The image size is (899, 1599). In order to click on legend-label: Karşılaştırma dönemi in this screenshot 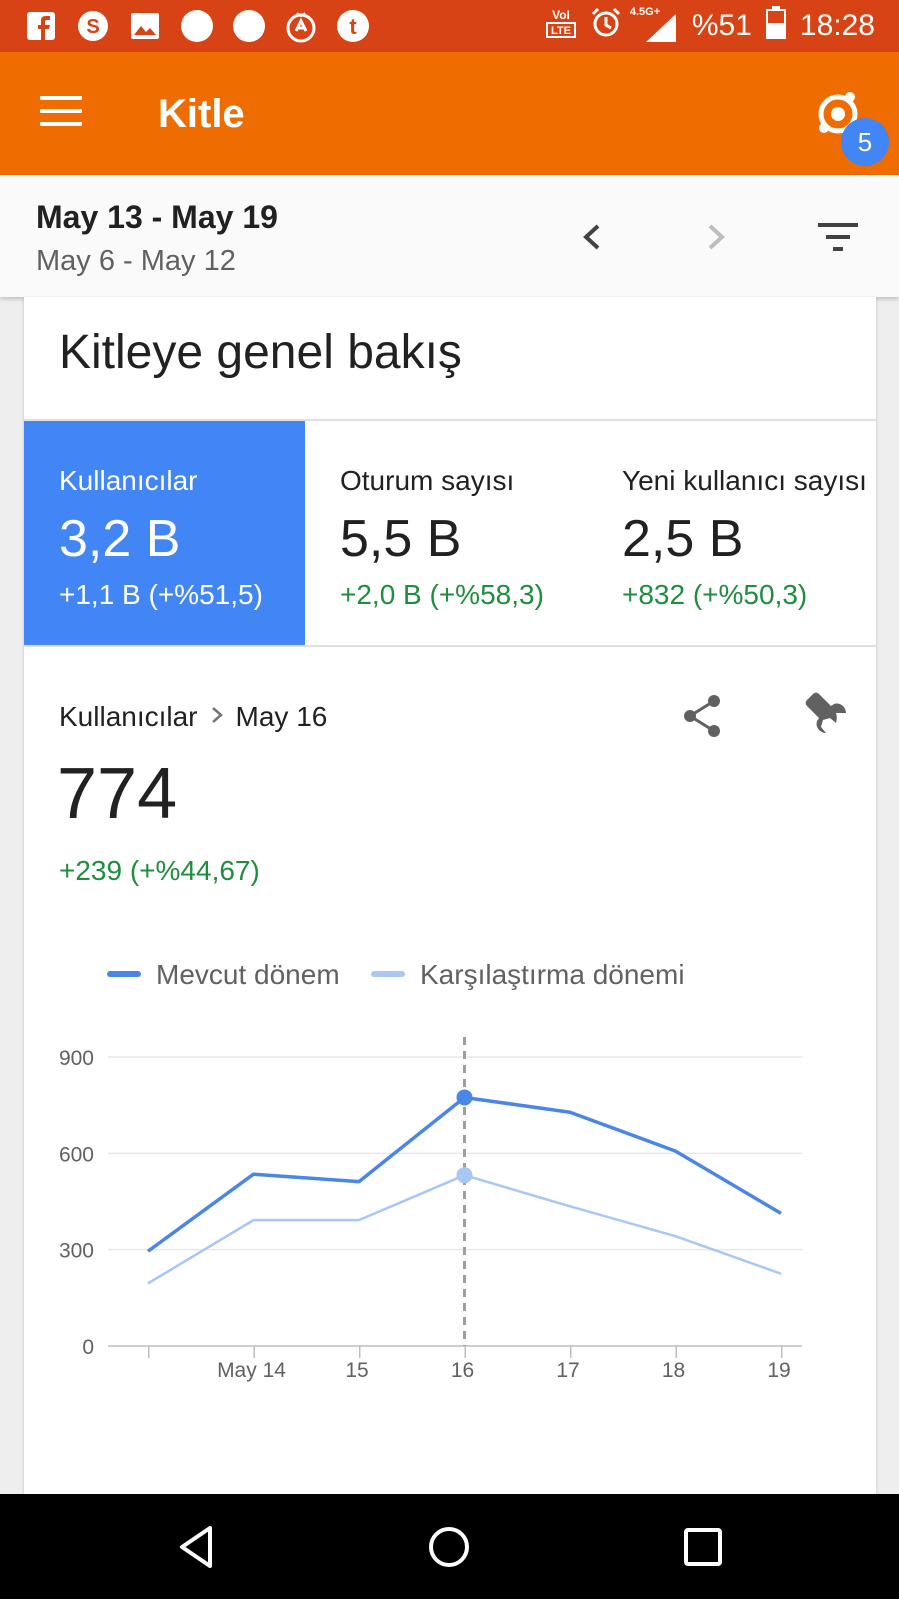, I will do `click(552, 974)`.